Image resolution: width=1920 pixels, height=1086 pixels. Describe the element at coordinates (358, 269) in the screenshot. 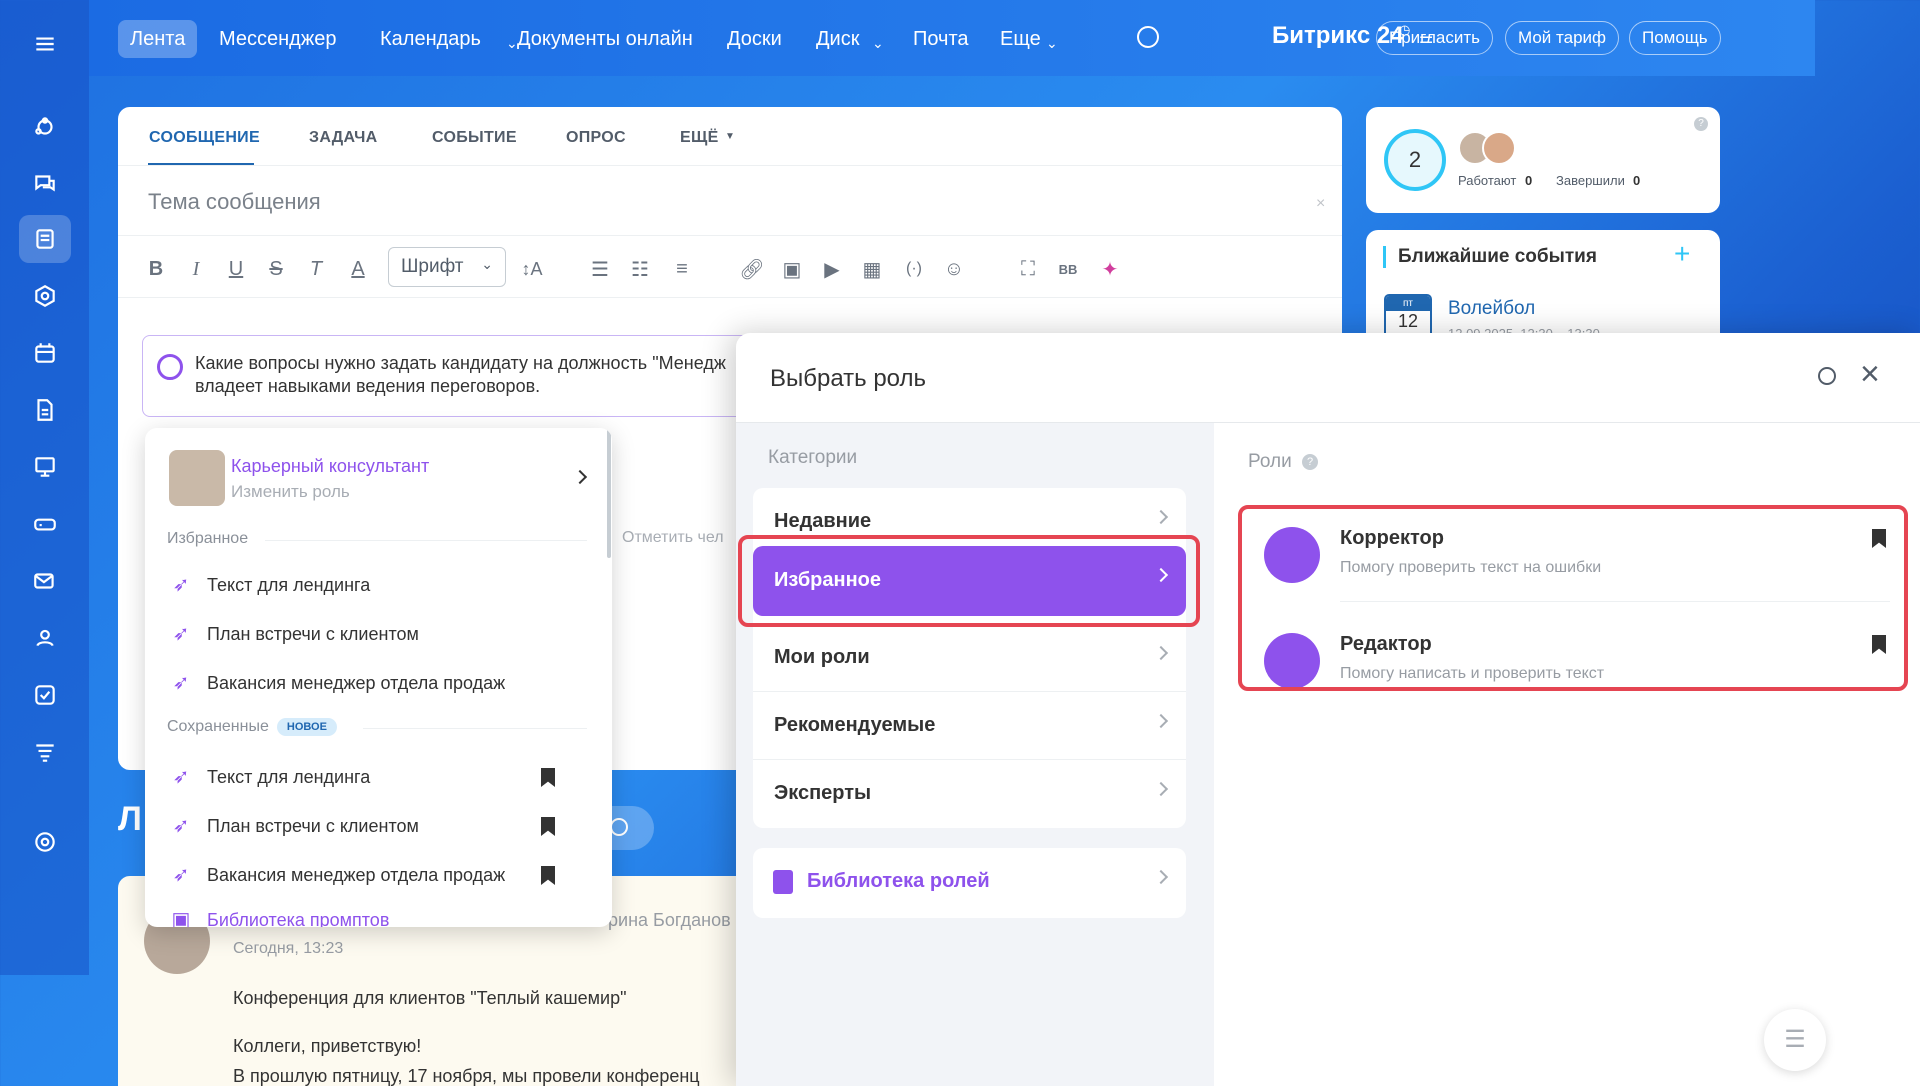

I see `text-color-icon: A` at that location.